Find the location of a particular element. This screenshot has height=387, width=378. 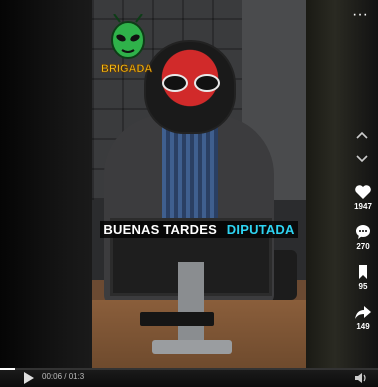

caption-text: BUENAS TARDES is located at coordinates (162, 229).